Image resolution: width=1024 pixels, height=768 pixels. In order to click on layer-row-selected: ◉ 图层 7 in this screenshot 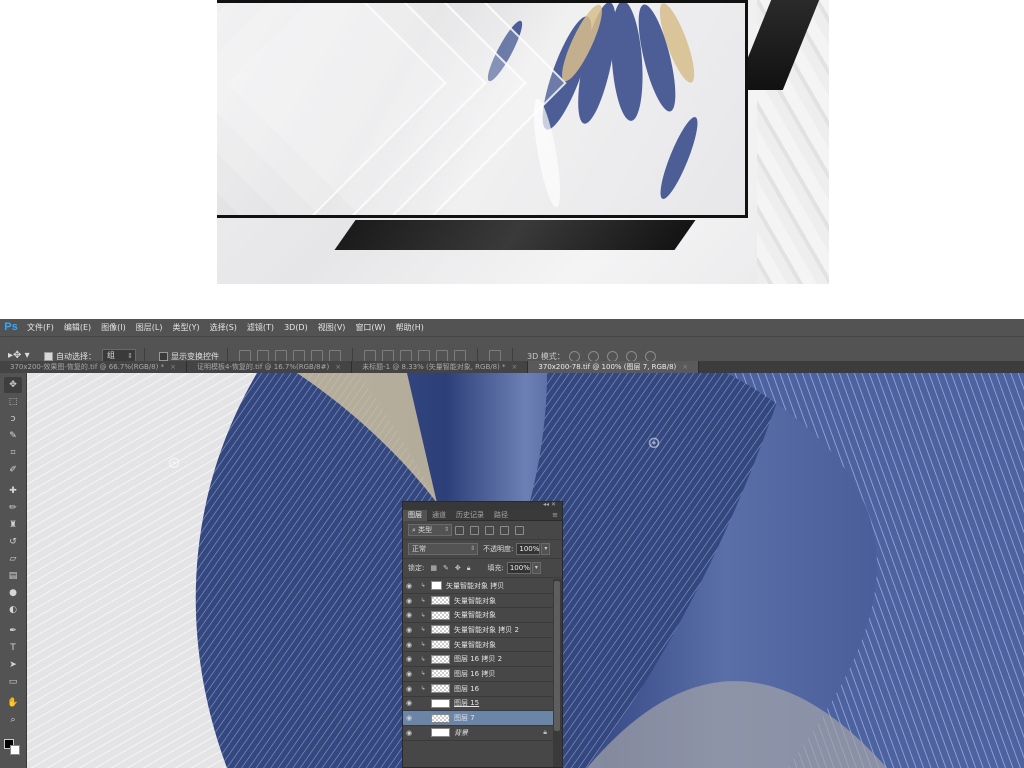, I will do `click(479, 718)`.